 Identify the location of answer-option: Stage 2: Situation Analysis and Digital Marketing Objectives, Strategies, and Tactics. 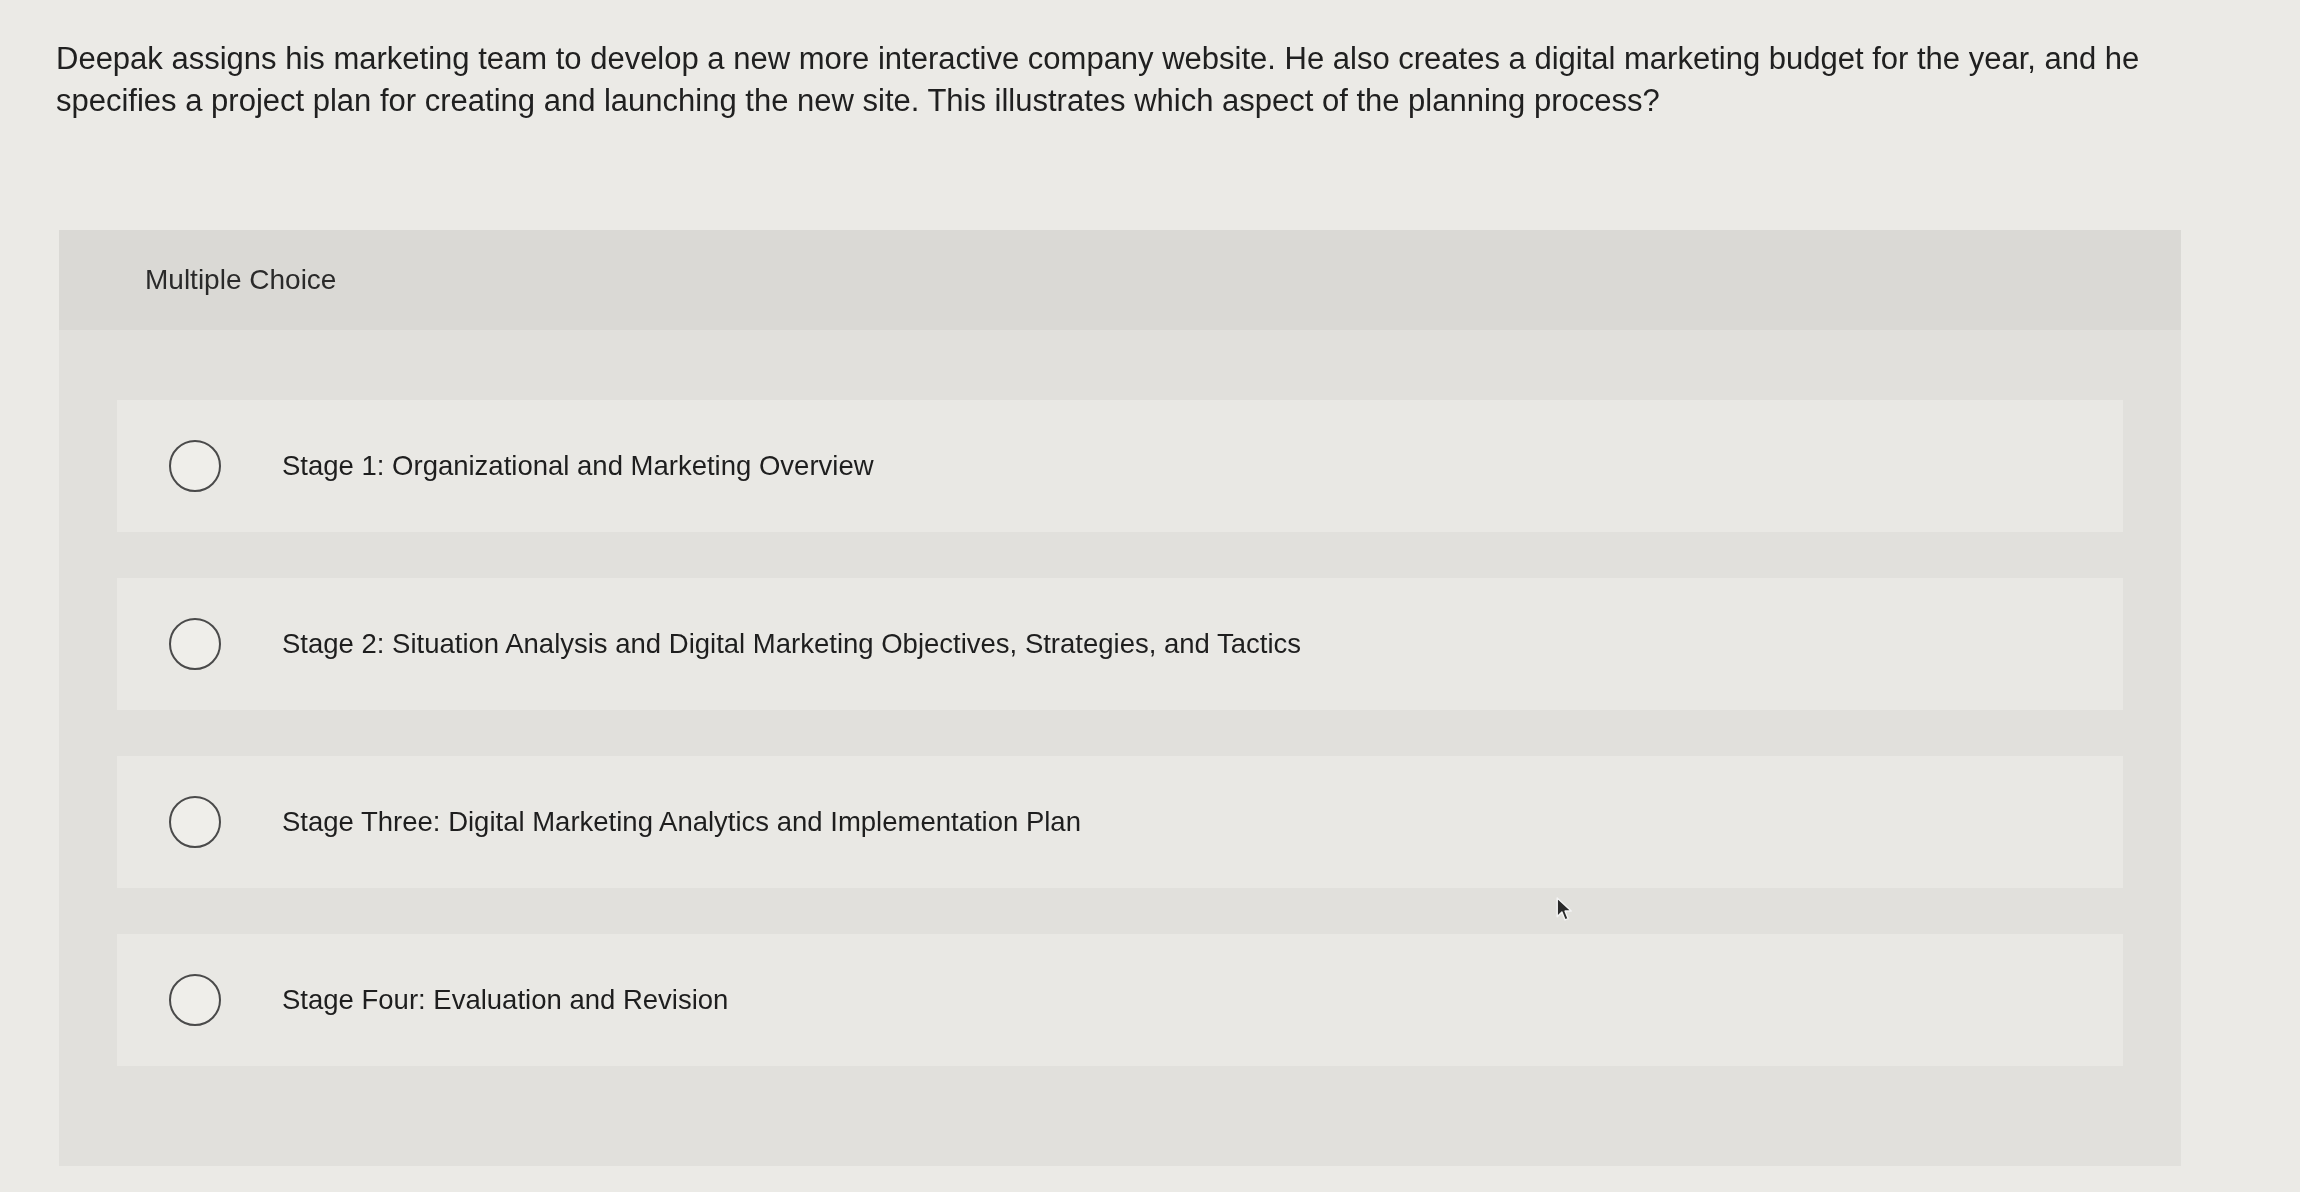
(1120, 644).